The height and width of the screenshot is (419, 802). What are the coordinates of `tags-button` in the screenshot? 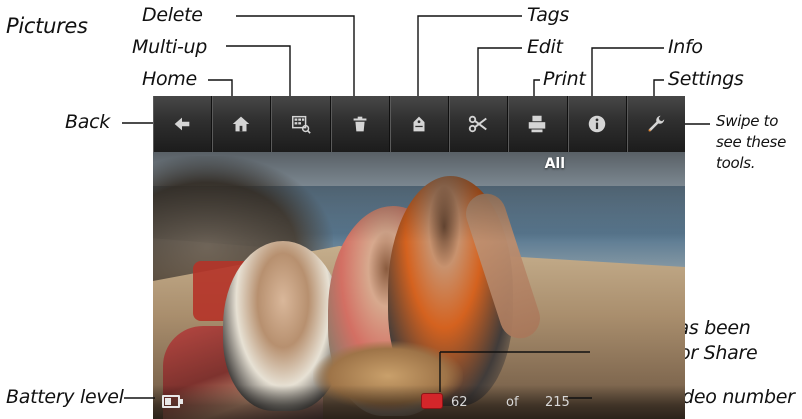 It's located at (420, 124).